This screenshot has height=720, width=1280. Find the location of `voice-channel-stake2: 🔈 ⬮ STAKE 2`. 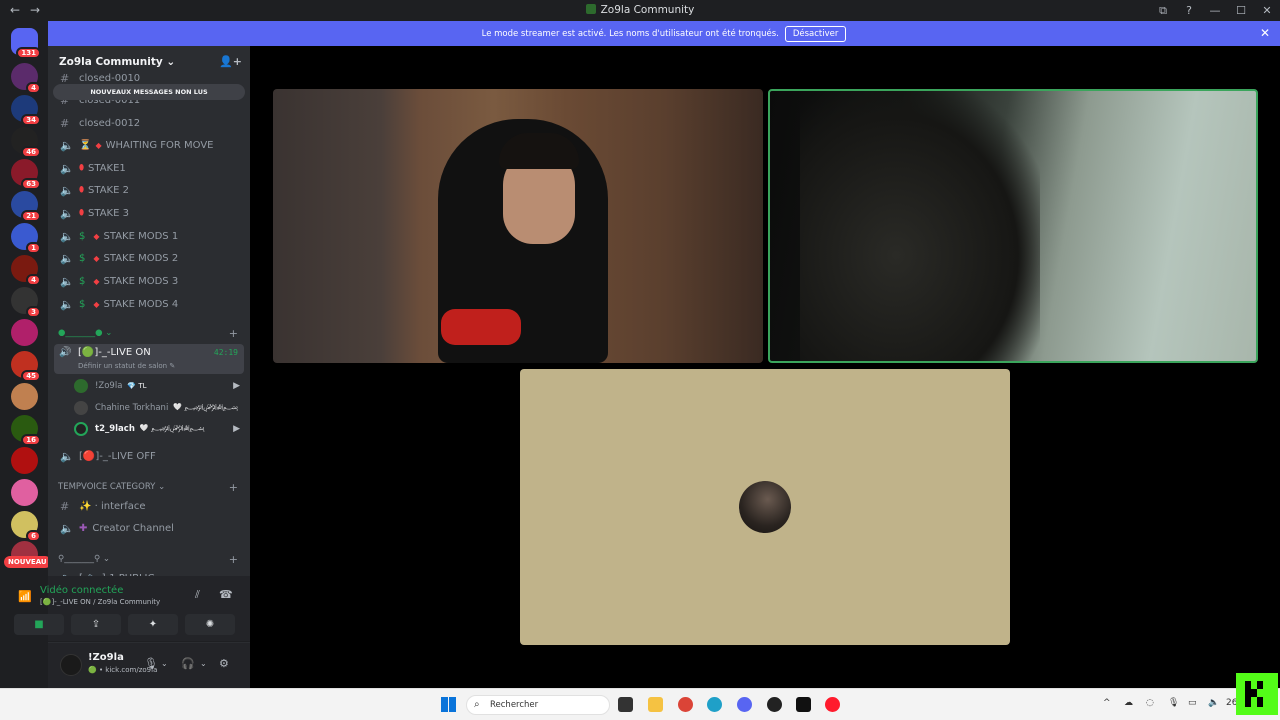

voice-channel-stake2: 🔈 ⬮ STAKE 2 is located at coordinates (149, 190).